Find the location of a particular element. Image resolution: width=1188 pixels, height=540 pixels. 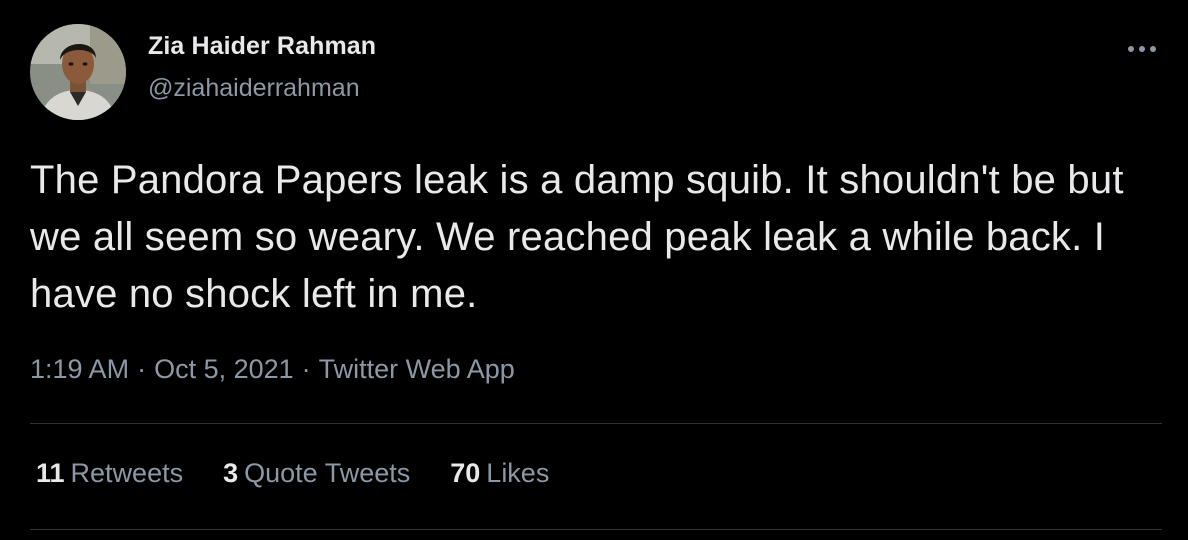

retweets-label: Retweets is located at coordinates (127, 473).